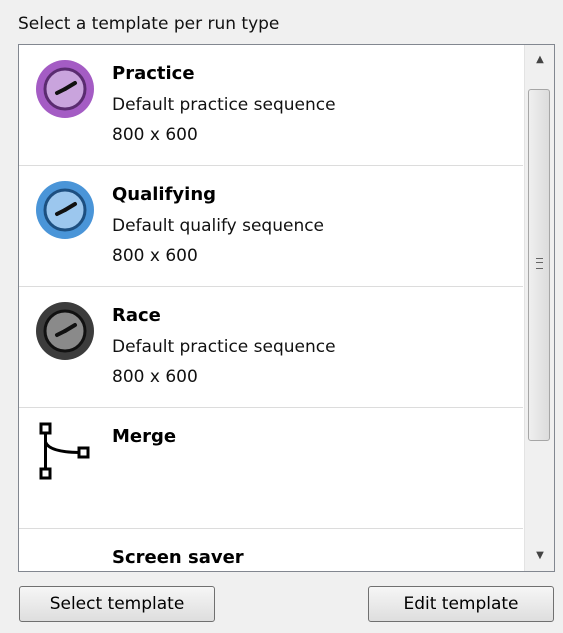 This screenshot has width=563, height=633. Describe the element at coordinates (461, 604) in the screenshot. I see `edit-template-button: Edit template` at that location.